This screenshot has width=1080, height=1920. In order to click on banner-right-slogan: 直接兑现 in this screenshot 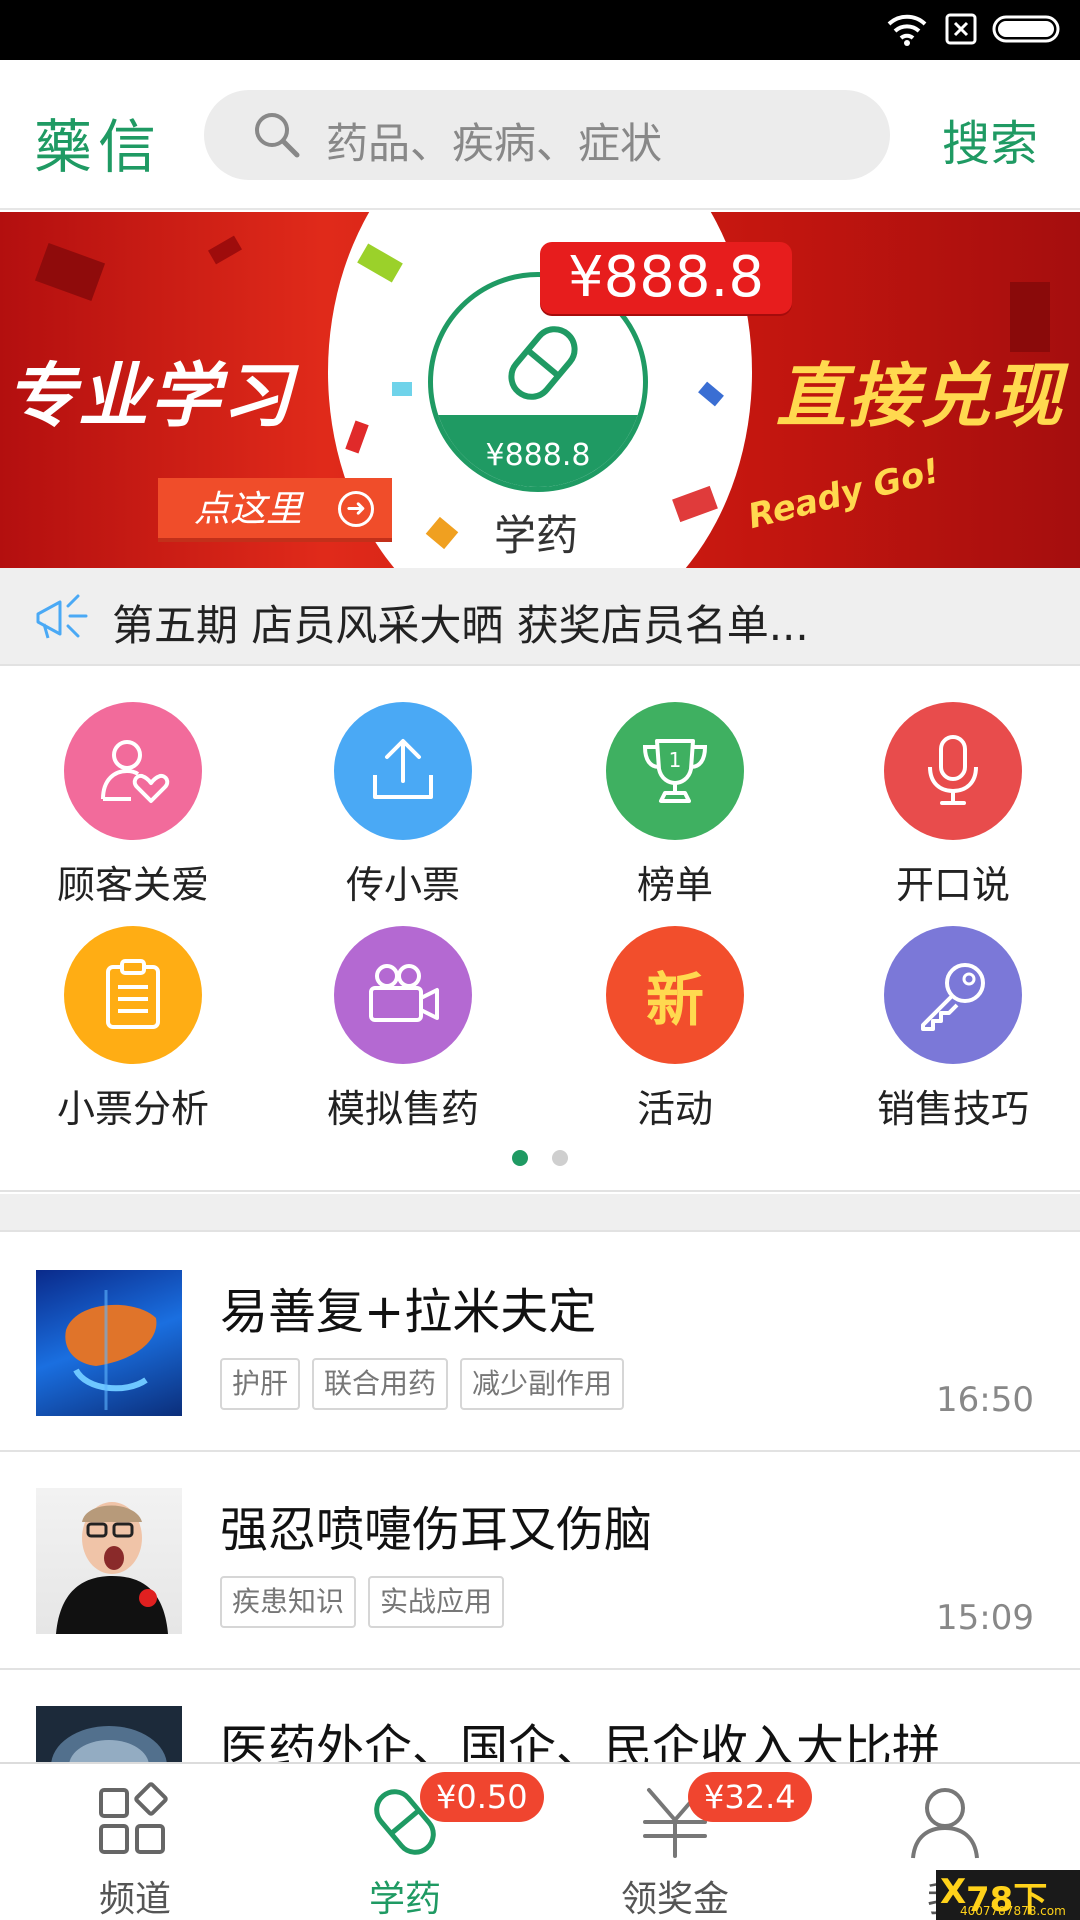, I will do `click(920, 396)`.